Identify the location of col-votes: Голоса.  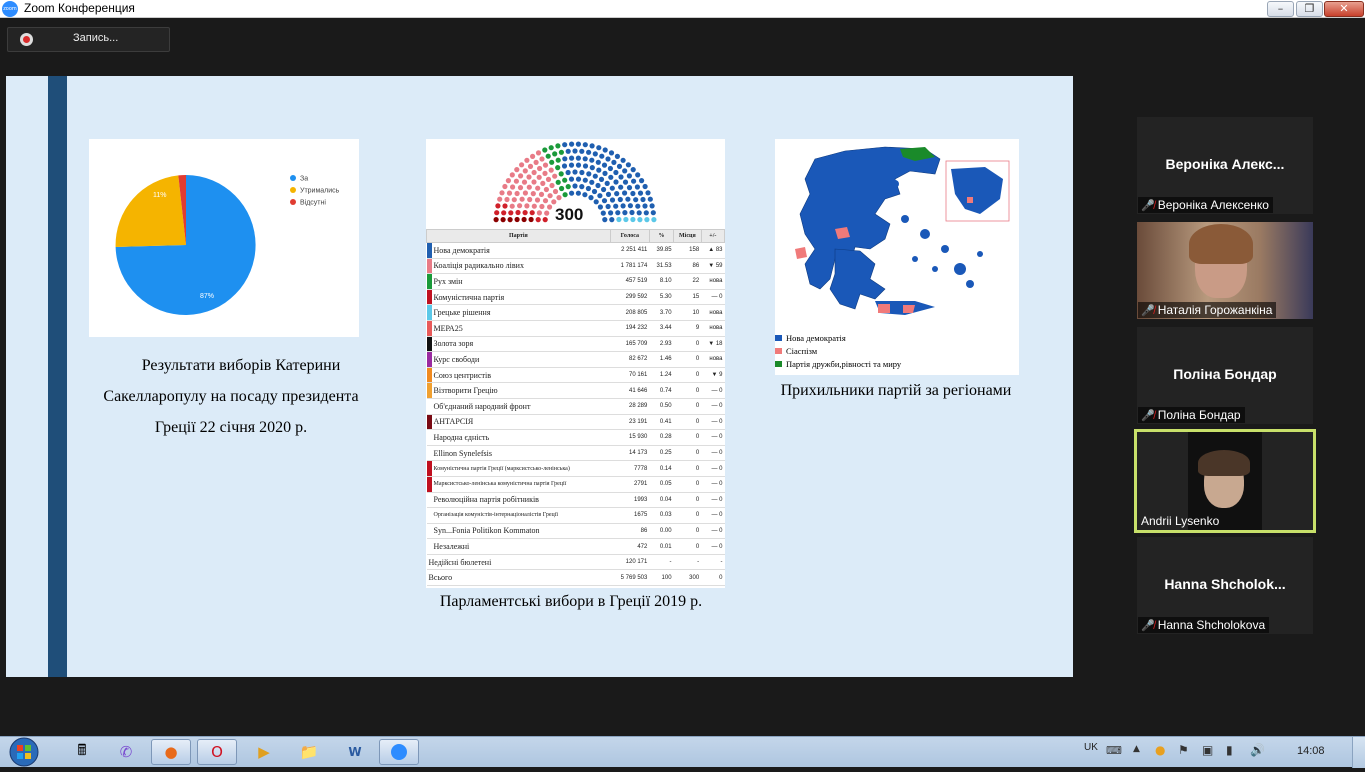
(629, 236).